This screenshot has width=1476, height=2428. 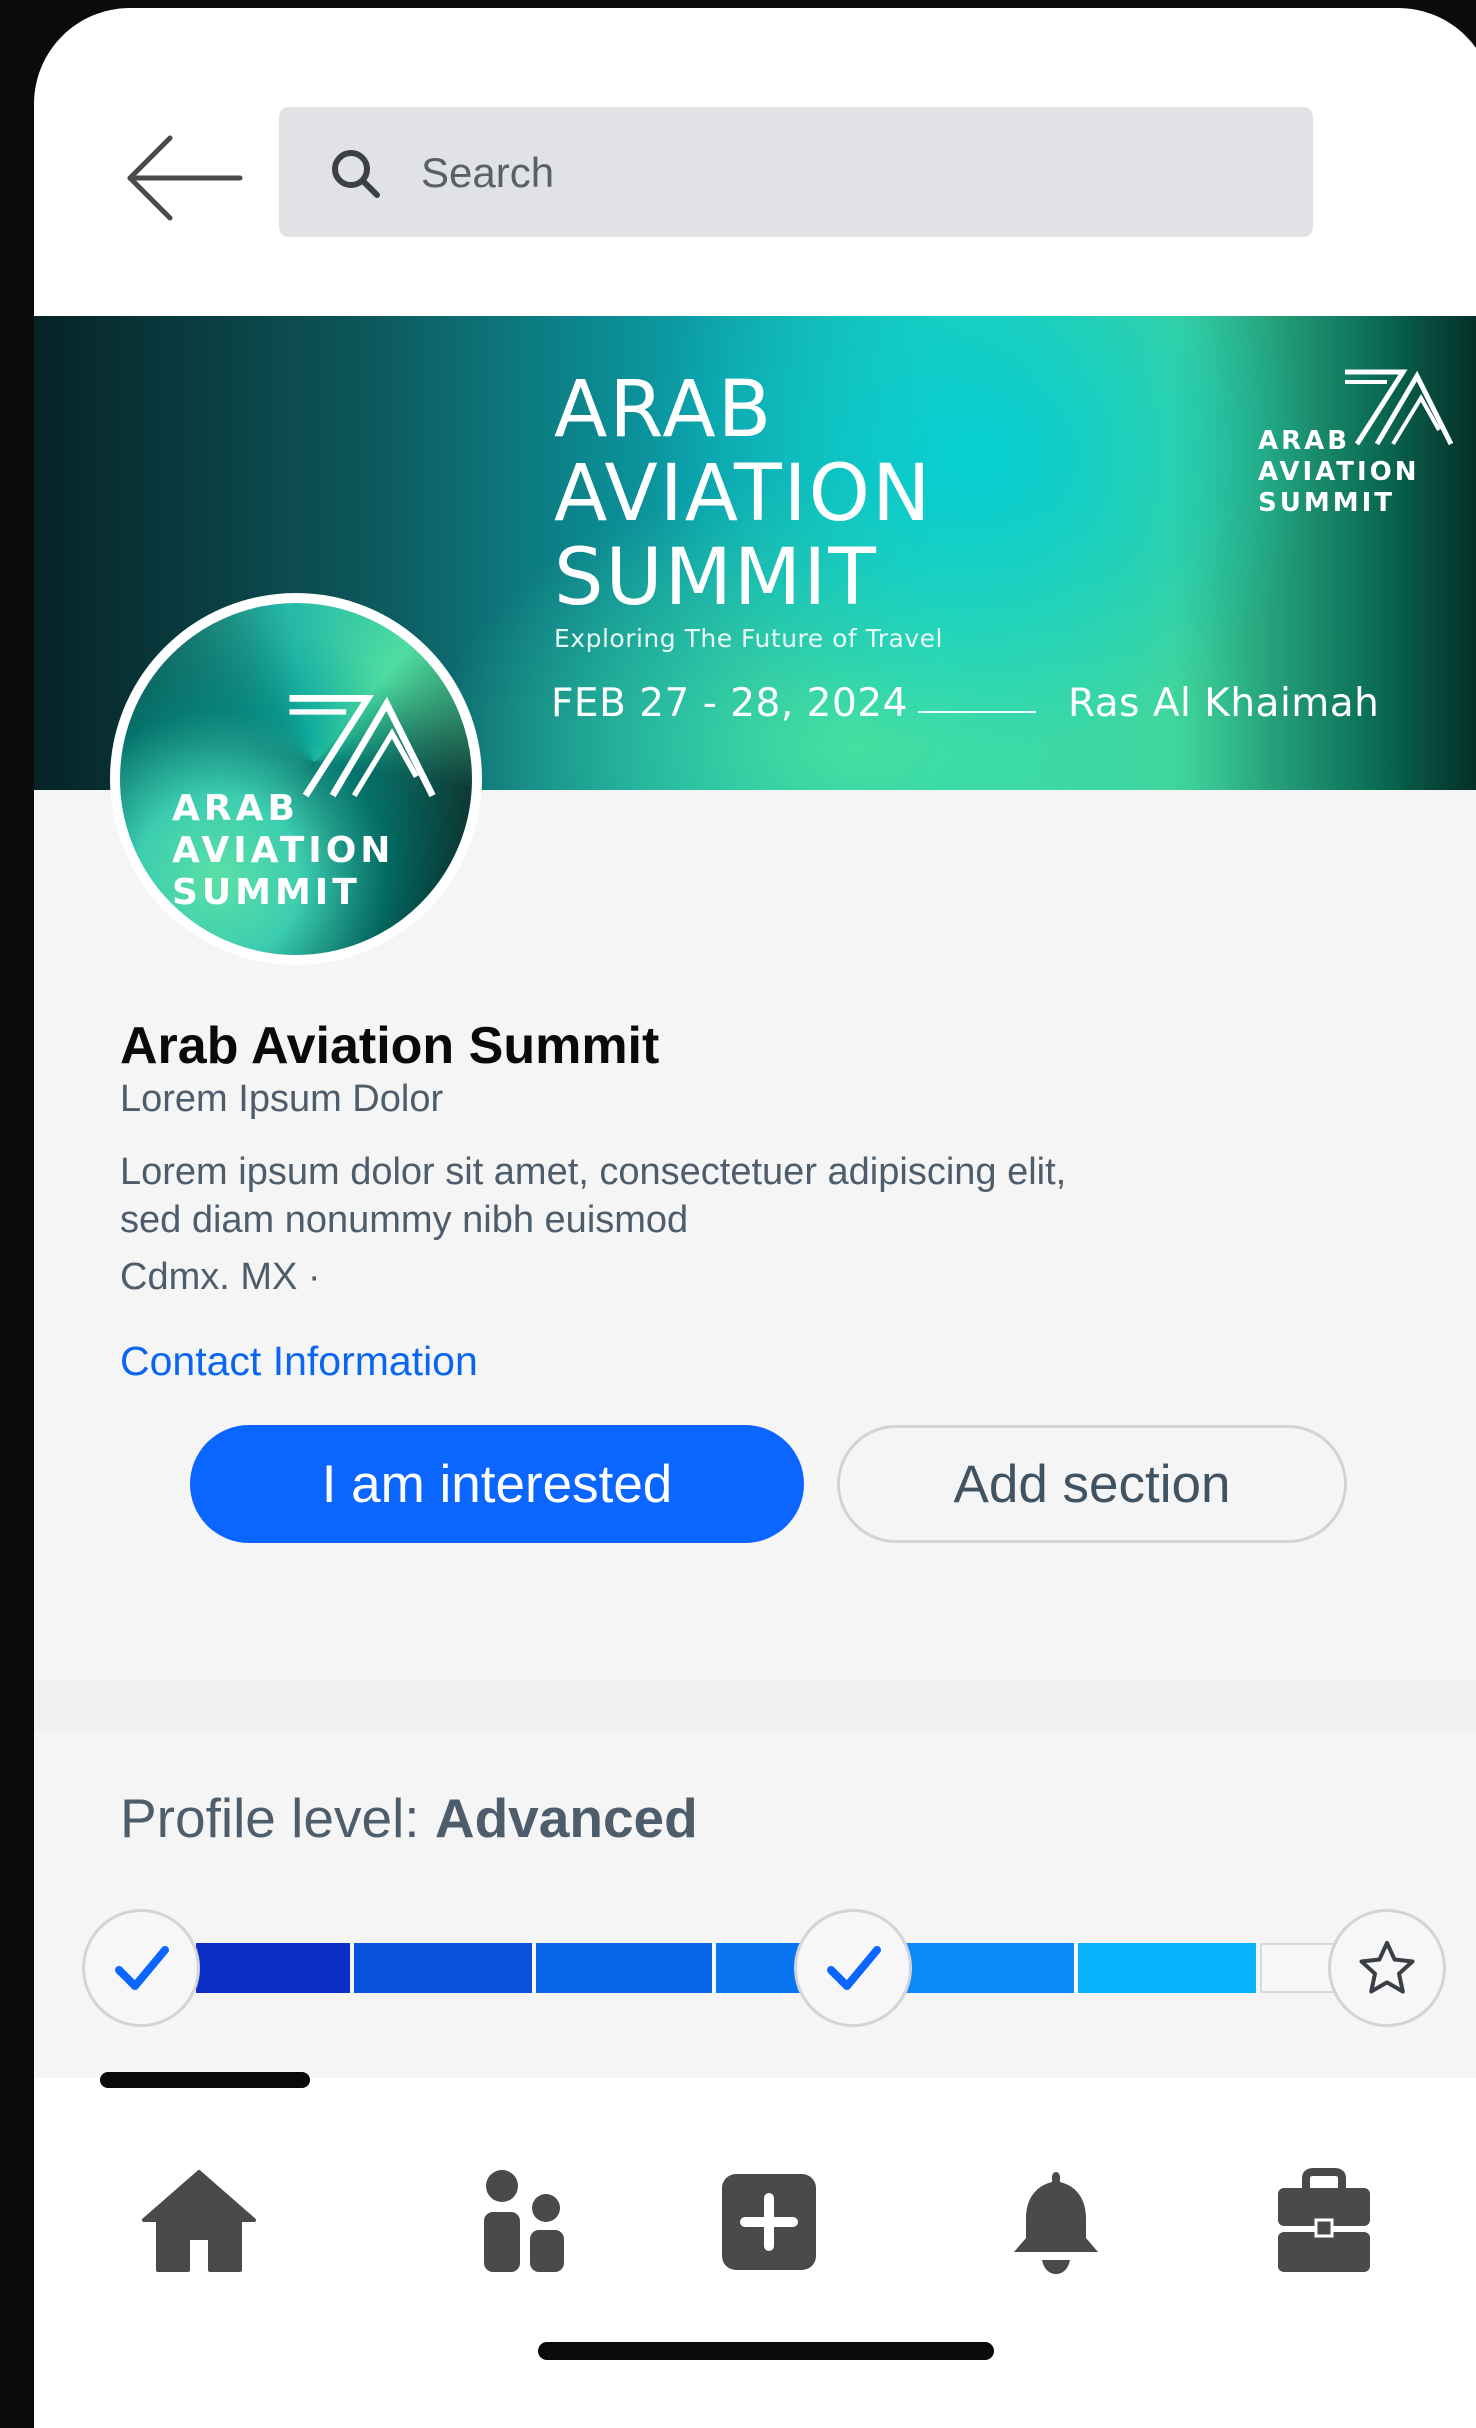 What do you see at coordinates (566, 1818) in the screenshot?
I see `profile-level-value: Advanced` at bounding box center [566, 1818].